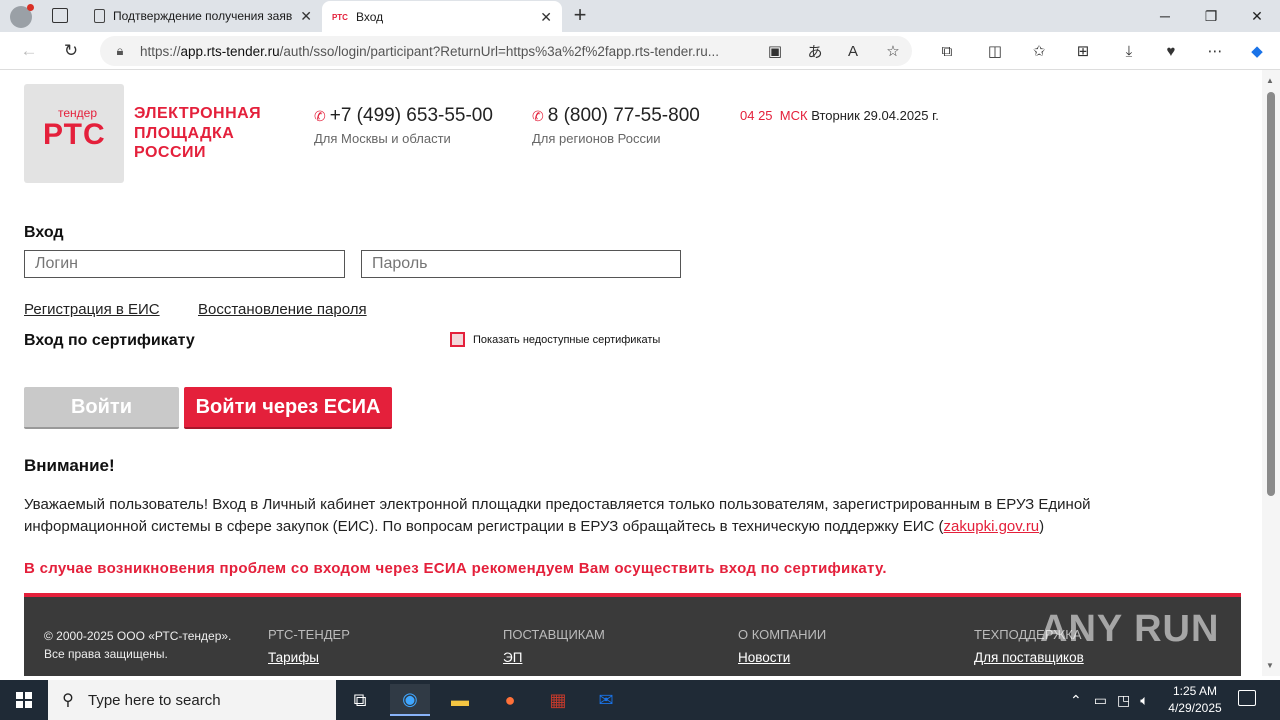 This screenshot has width=1280, height=720. I want to click on collections-icon: ⊞, so click(1083, 51).